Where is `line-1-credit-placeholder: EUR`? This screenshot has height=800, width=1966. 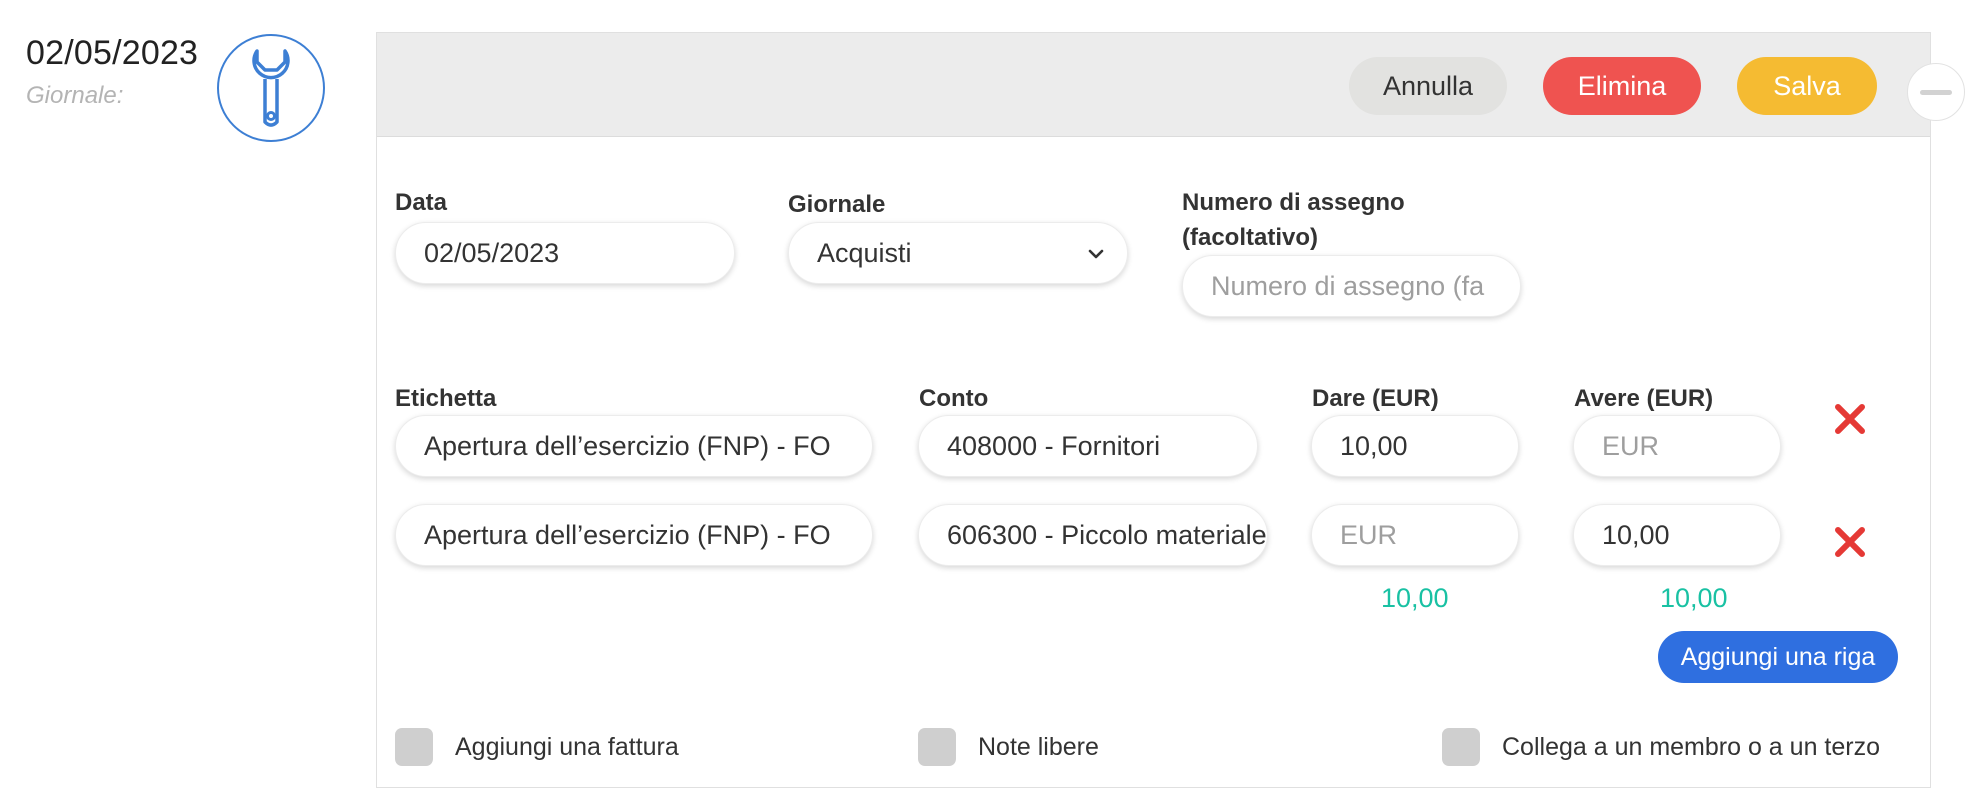 line-1-credit-placeholder: EUR is located at coordinates (1631, 445).